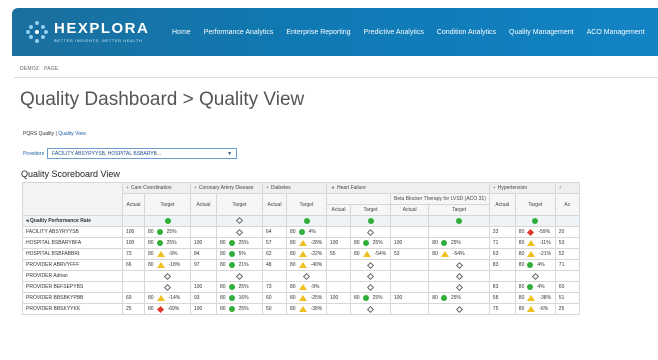 This screenshot has height=360, width=658. What do you see at coordinates (567, 298) in the screenshot?
I see `table-cell: 51` at bounding box center [567, 298].